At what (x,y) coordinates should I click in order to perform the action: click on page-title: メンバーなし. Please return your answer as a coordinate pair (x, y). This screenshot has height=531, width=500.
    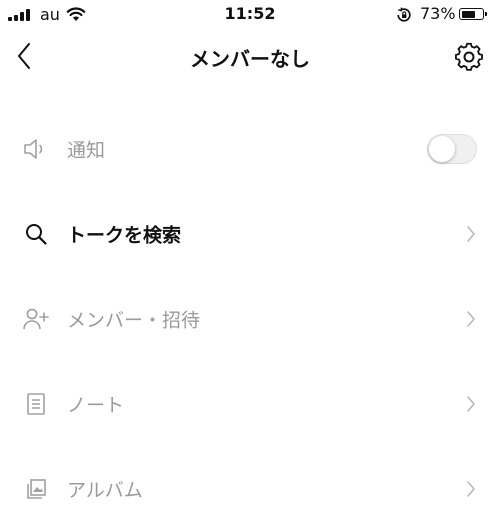
    Looking at the image, I should click on (250, 59).